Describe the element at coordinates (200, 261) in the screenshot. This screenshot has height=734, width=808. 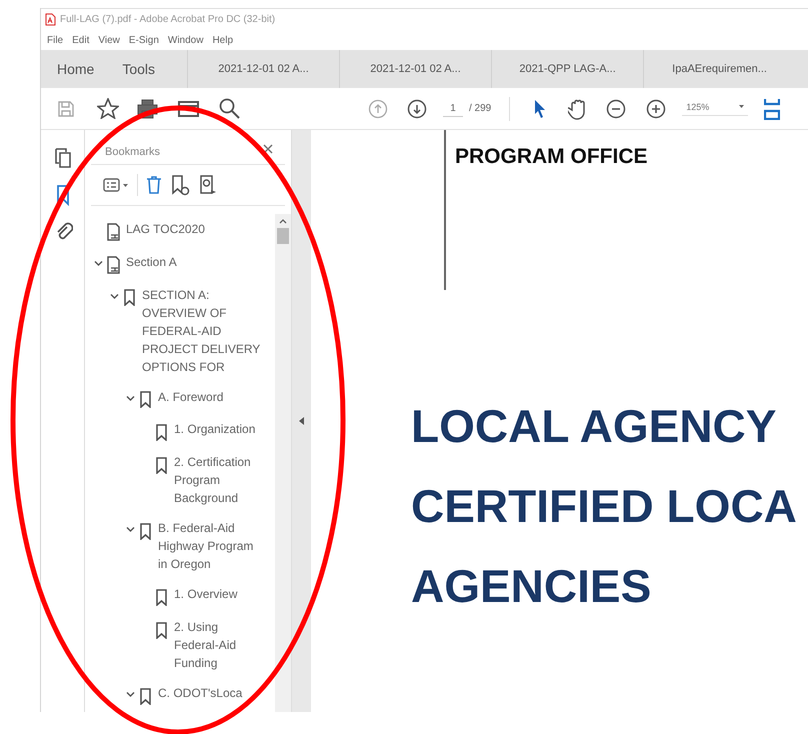
I see `bookmark-item: Section A` at that location.